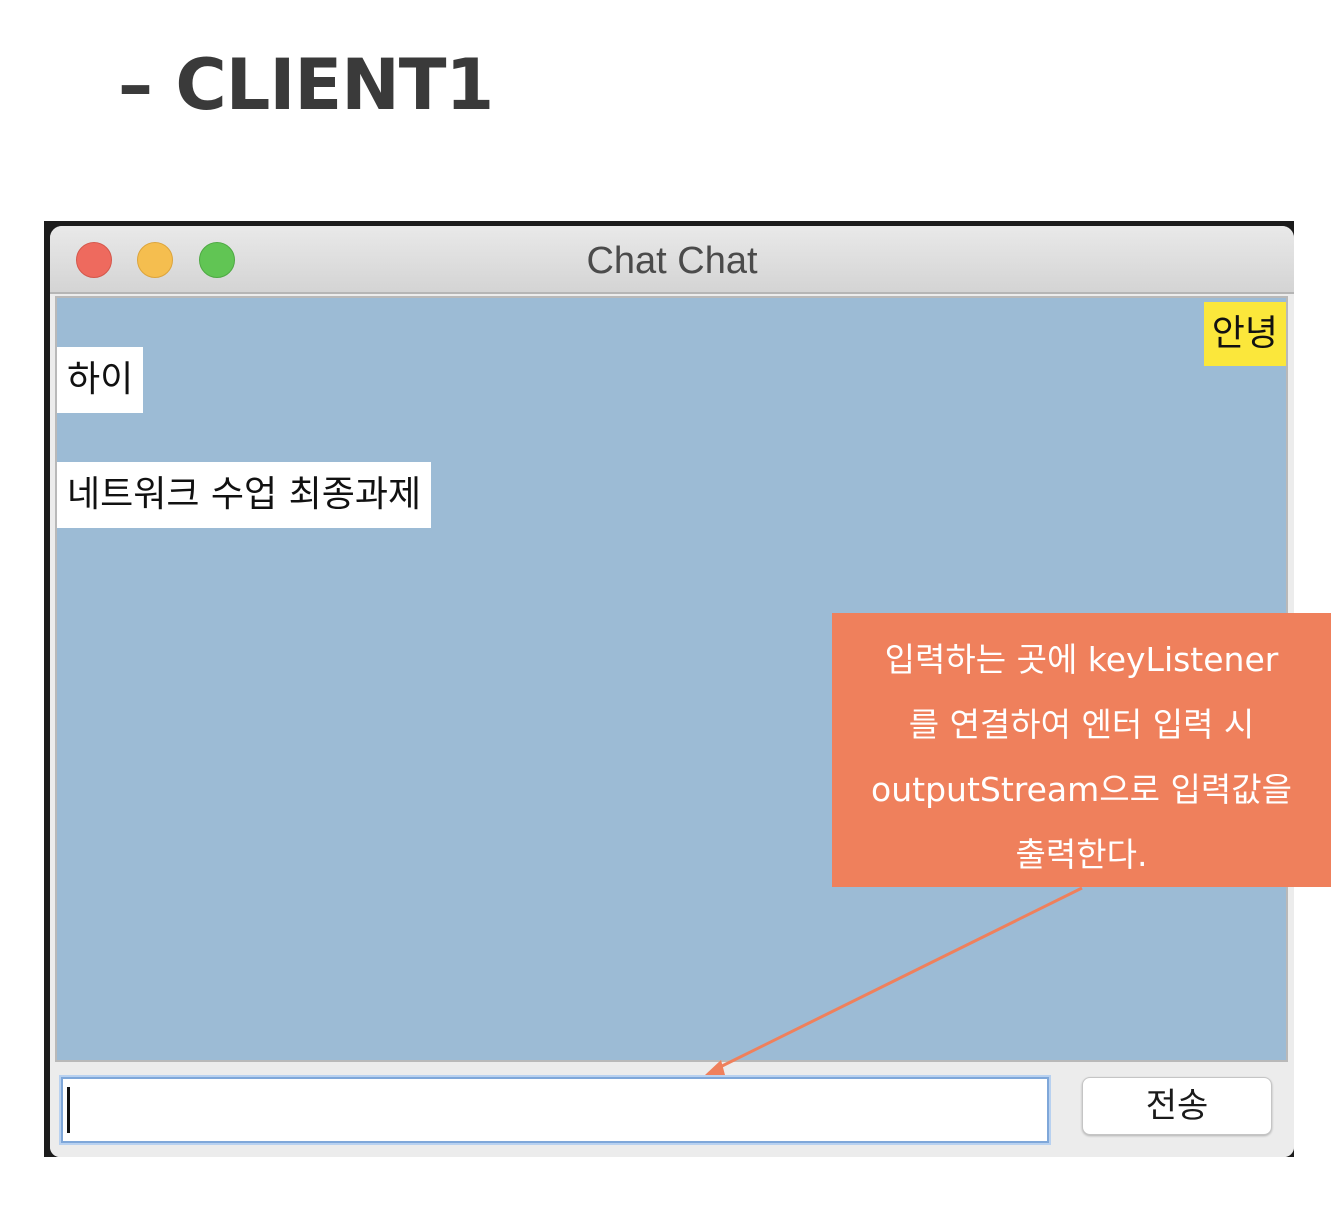  What do you see at coordinates (1081, 724) in the screenshot?
I see `callout-text-line: 를 연결하여 엔터 입력 시` at bounding box center [1081, 724].